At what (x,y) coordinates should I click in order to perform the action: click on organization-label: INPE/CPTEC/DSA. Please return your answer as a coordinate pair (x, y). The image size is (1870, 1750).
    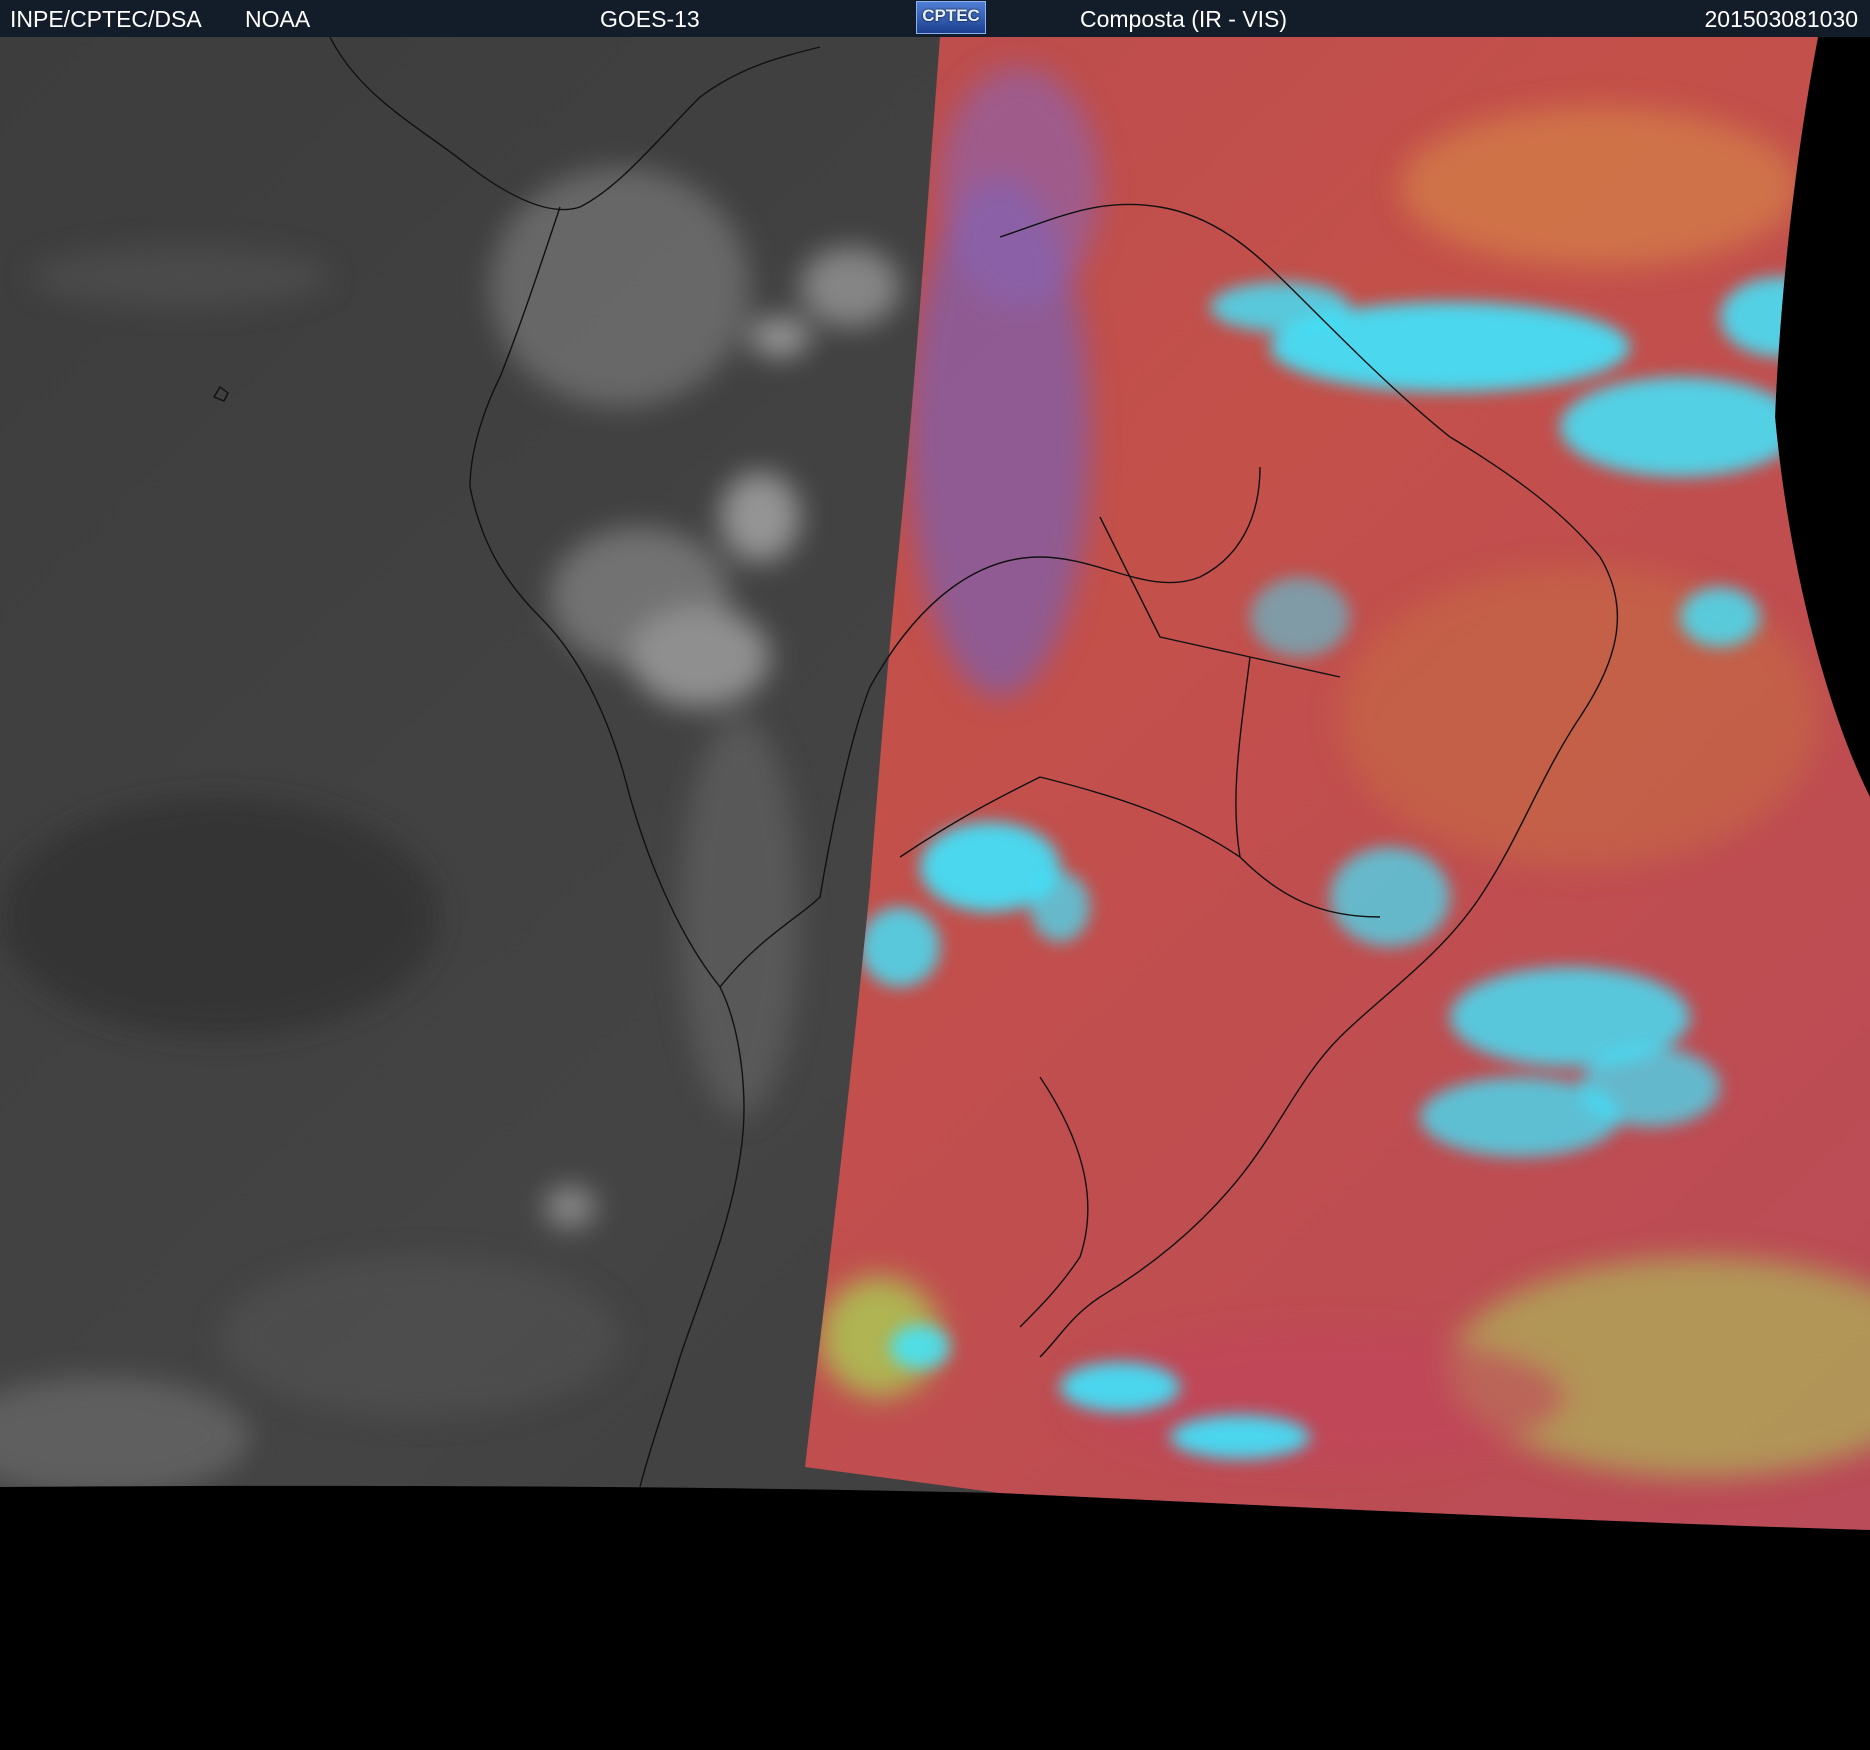
    Looking at the image, I should click on (106, 19).